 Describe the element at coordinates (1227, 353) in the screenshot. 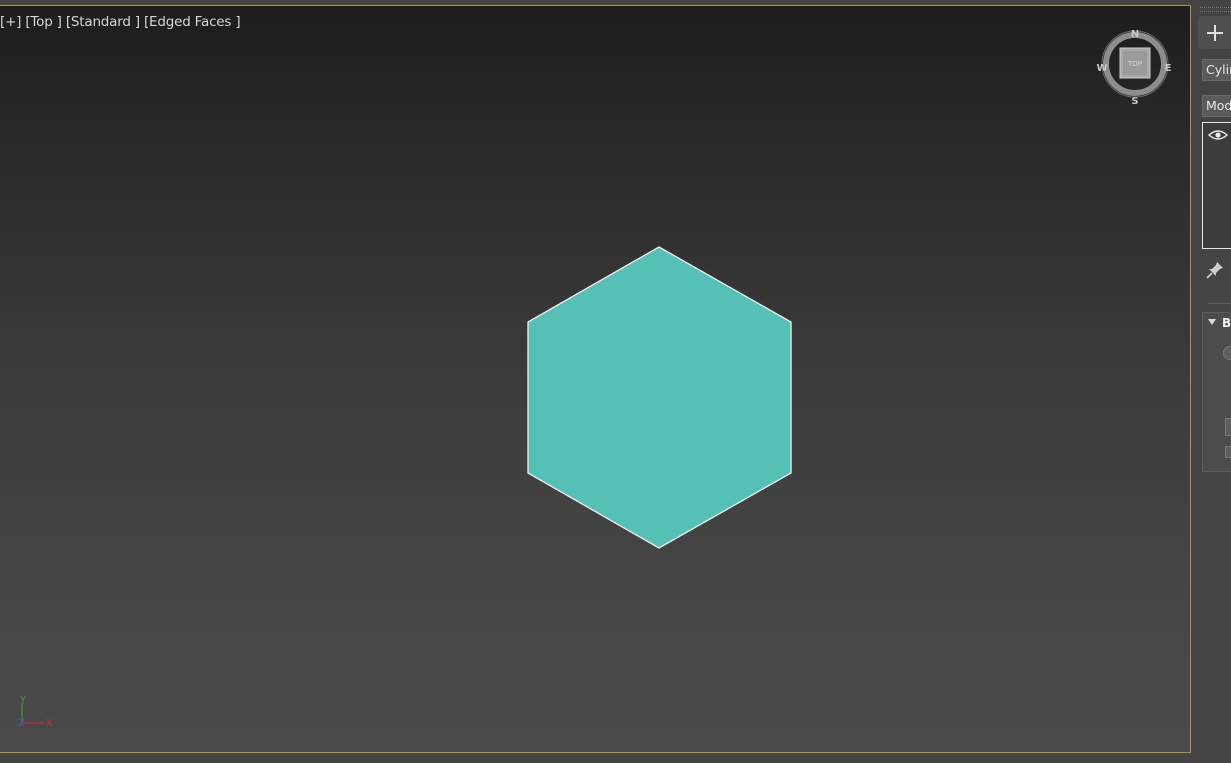

I see `rollout-radio-button` at that location.